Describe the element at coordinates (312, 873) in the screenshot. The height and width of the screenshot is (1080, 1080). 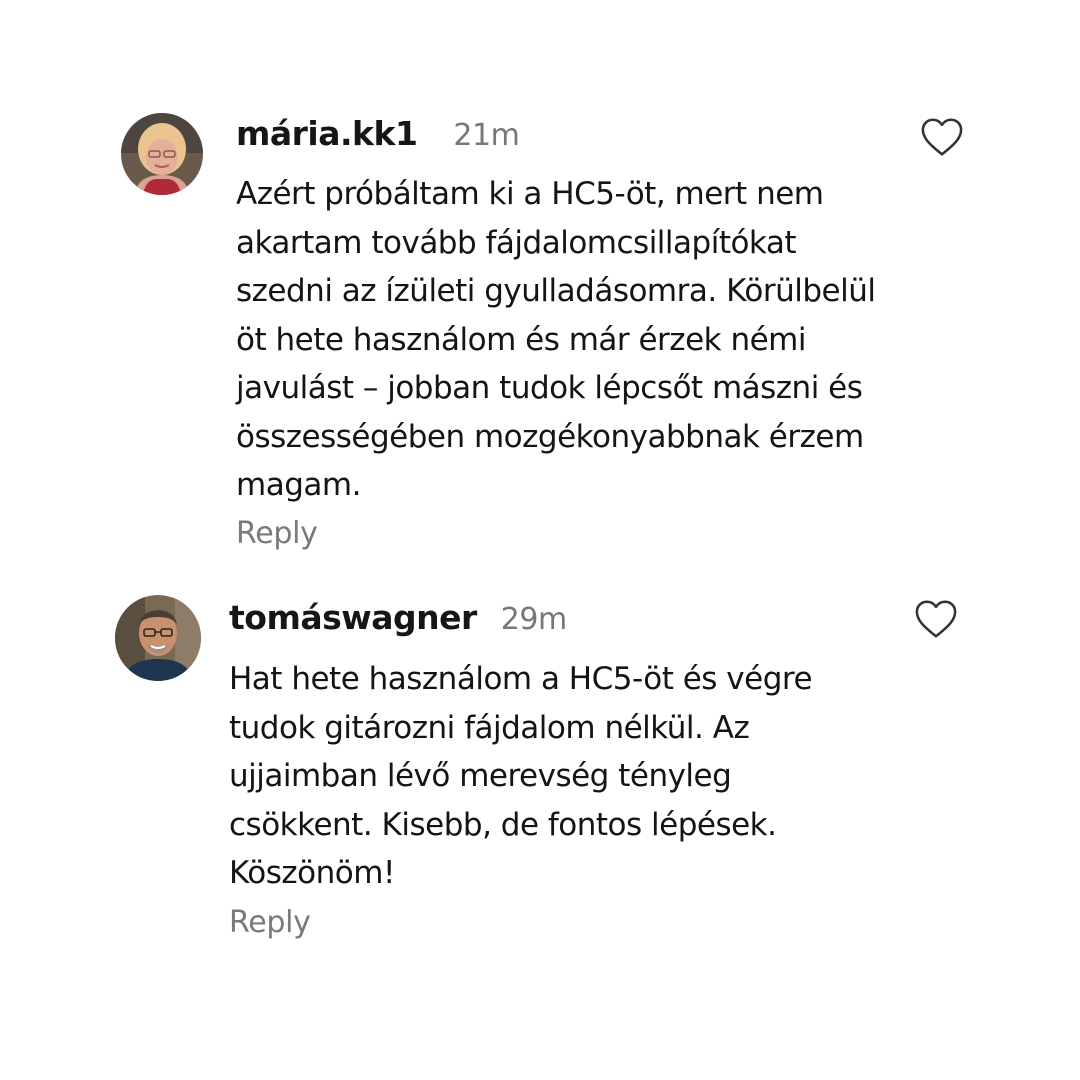
I see `comment-line: Köszönöm!` at that location.